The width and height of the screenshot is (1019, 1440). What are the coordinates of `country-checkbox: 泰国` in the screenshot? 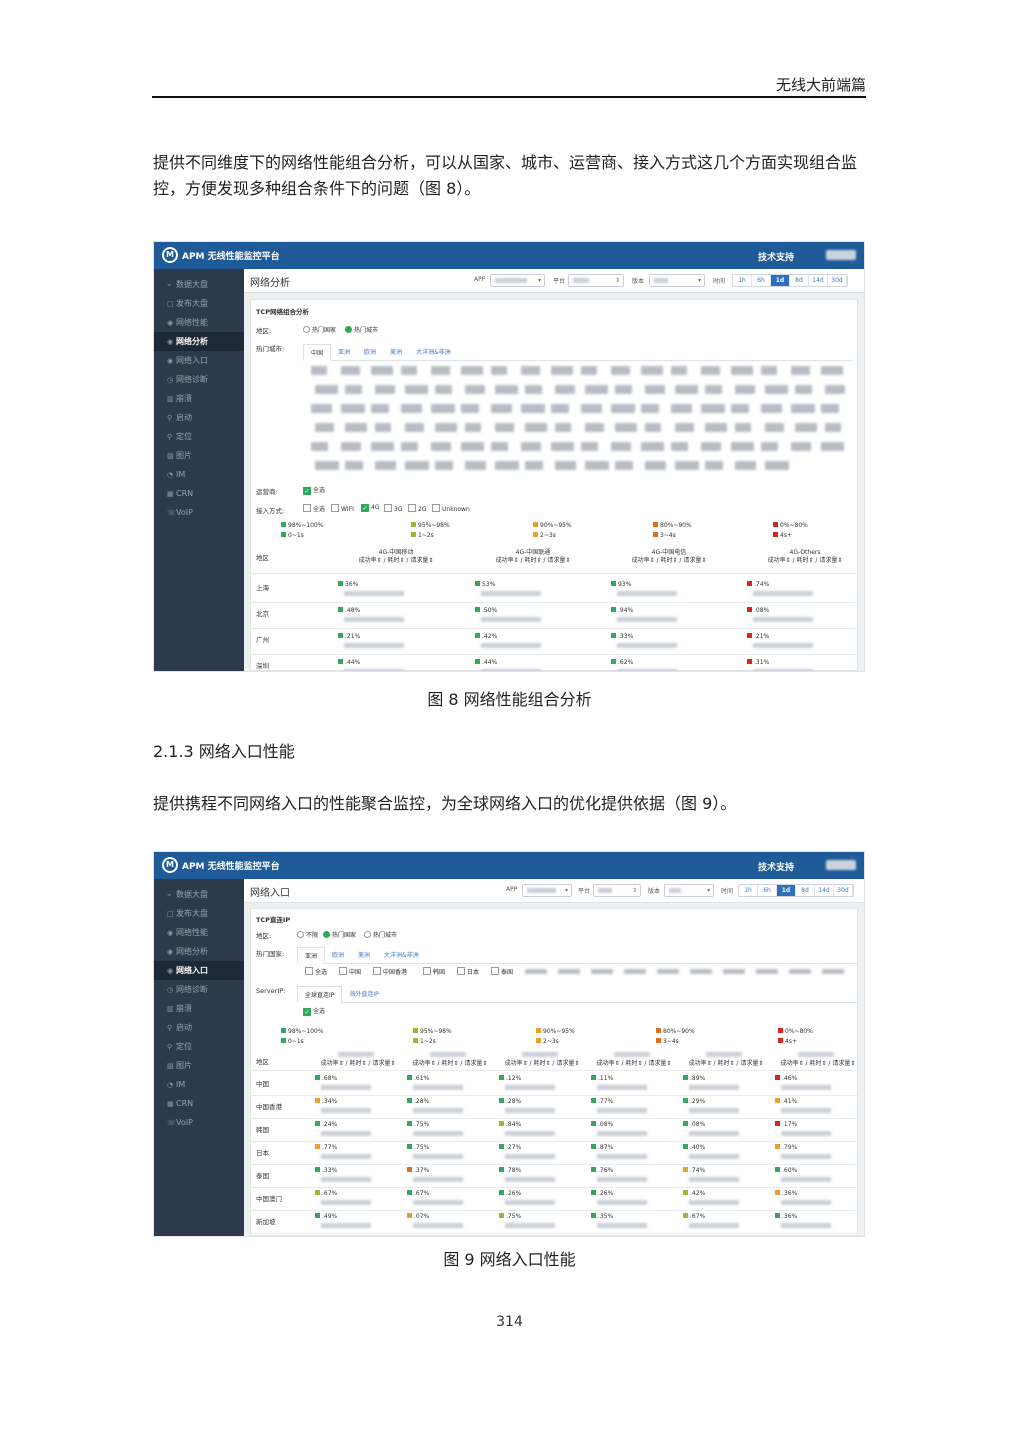 It's located at (502, 971).